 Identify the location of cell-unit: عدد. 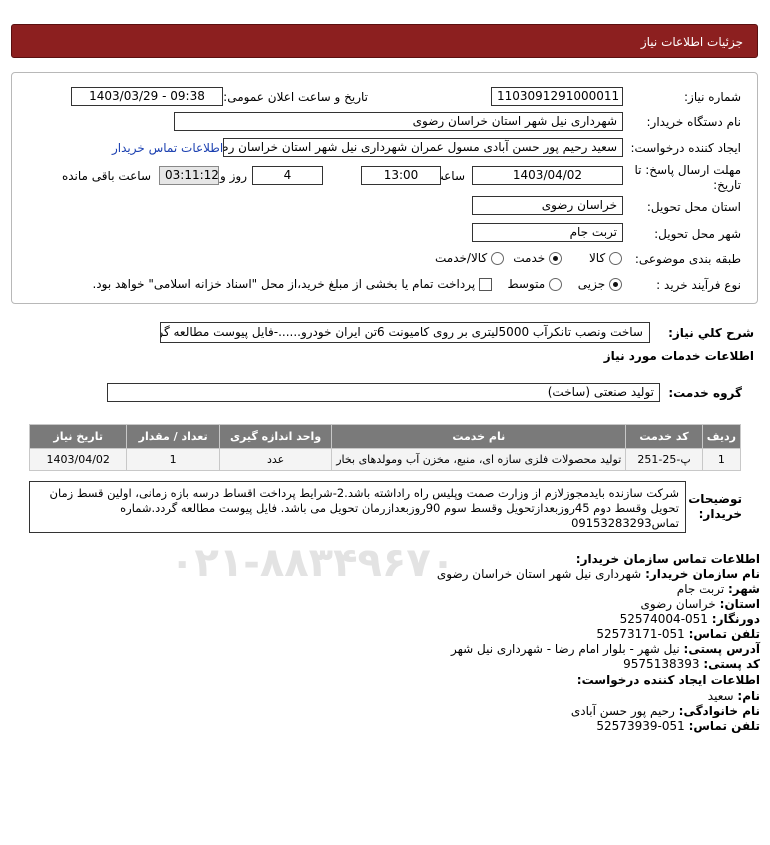
(275, 459).